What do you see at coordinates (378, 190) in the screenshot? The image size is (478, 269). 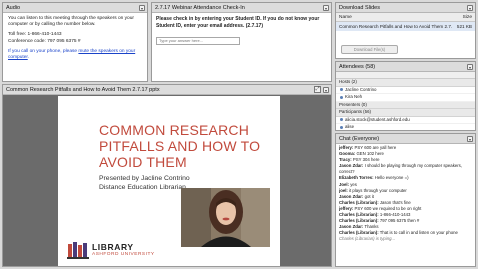 I see `chat-text: it plays through your computer` at bounding box center [378, 190].